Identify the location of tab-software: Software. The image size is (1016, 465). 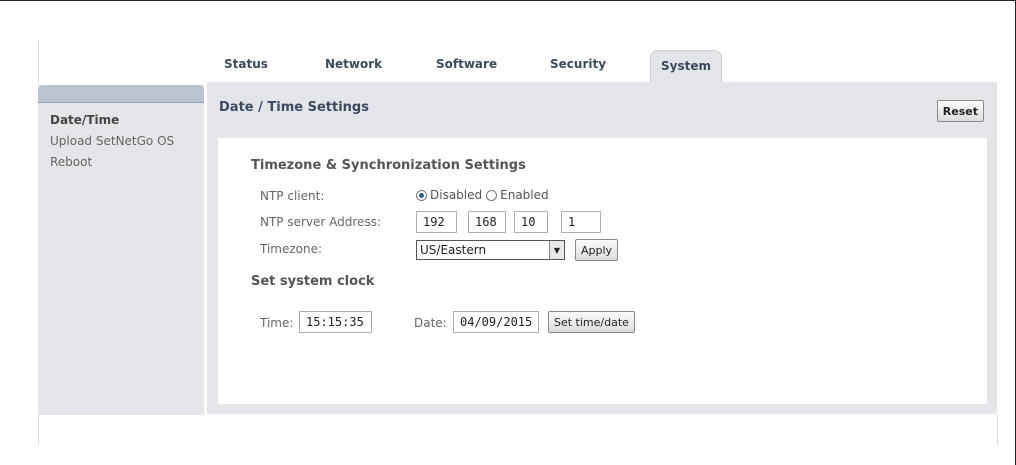
(466, 64).